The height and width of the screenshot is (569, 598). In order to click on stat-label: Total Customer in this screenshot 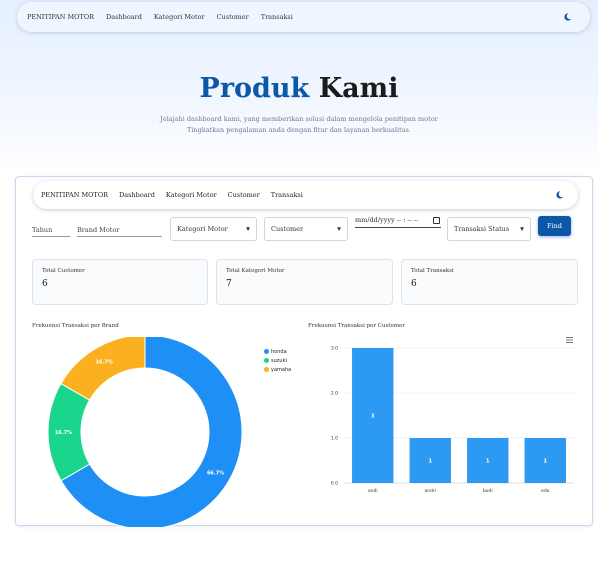, I will do `click(63, 271)`.